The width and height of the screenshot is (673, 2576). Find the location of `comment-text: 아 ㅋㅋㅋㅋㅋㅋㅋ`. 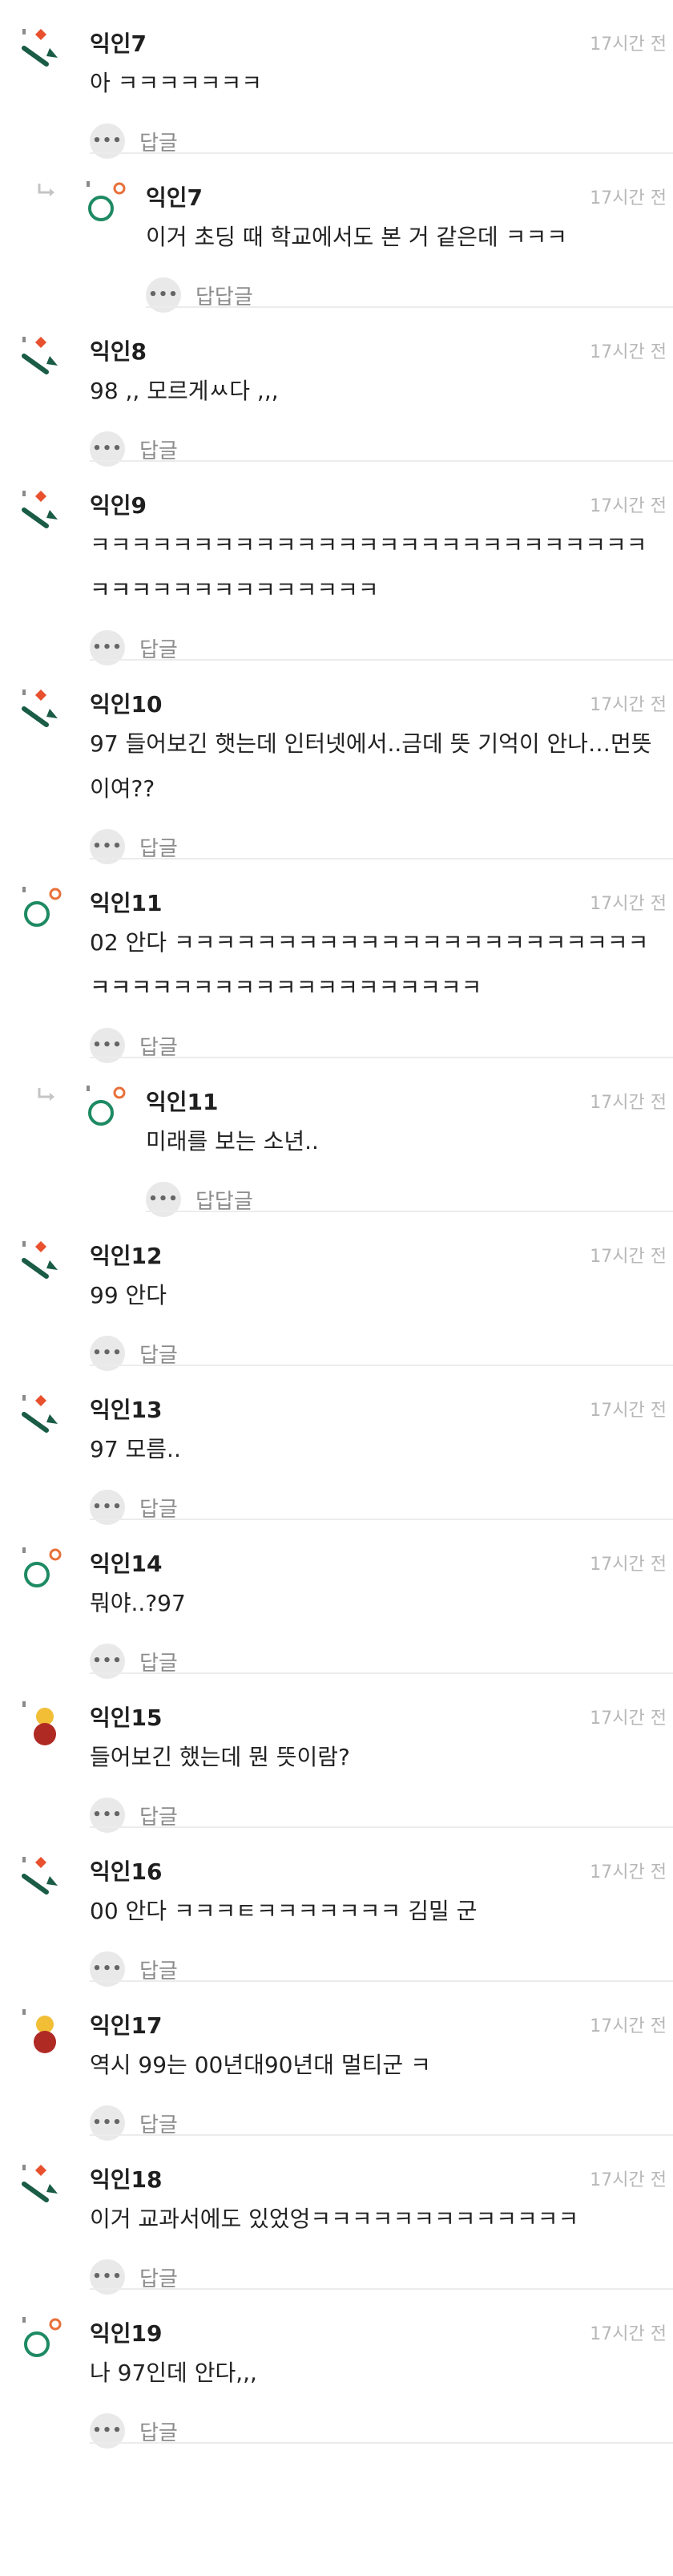

comment-text: 아 ㅋㅋㅋㅋㅋㅋㅋ is located at coordinates (176, 83).